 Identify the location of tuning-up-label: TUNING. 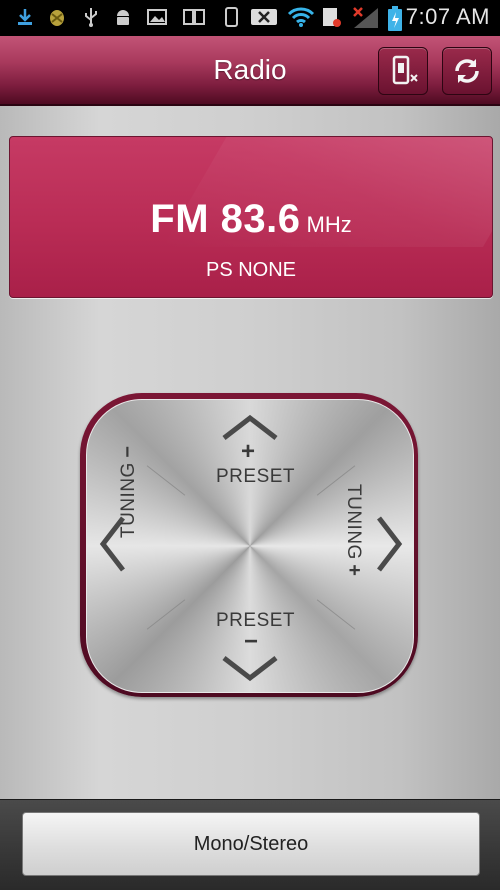
(353, 522).